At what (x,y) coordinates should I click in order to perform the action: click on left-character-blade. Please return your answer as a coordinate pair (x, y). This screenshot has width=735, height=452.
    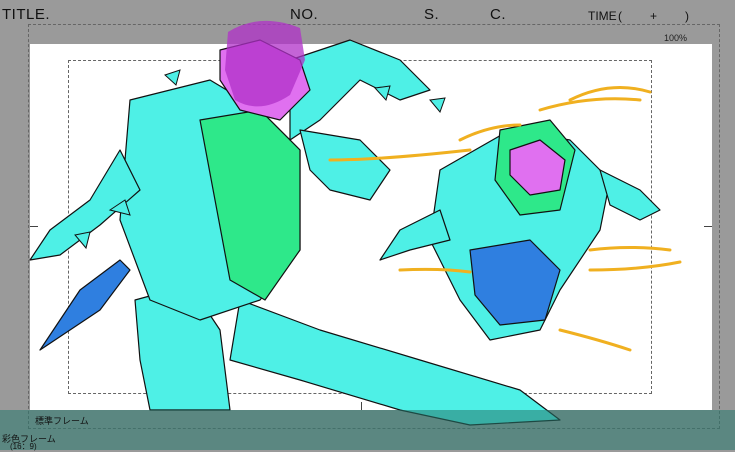
    Looking at the image, I should click on (85, 305).